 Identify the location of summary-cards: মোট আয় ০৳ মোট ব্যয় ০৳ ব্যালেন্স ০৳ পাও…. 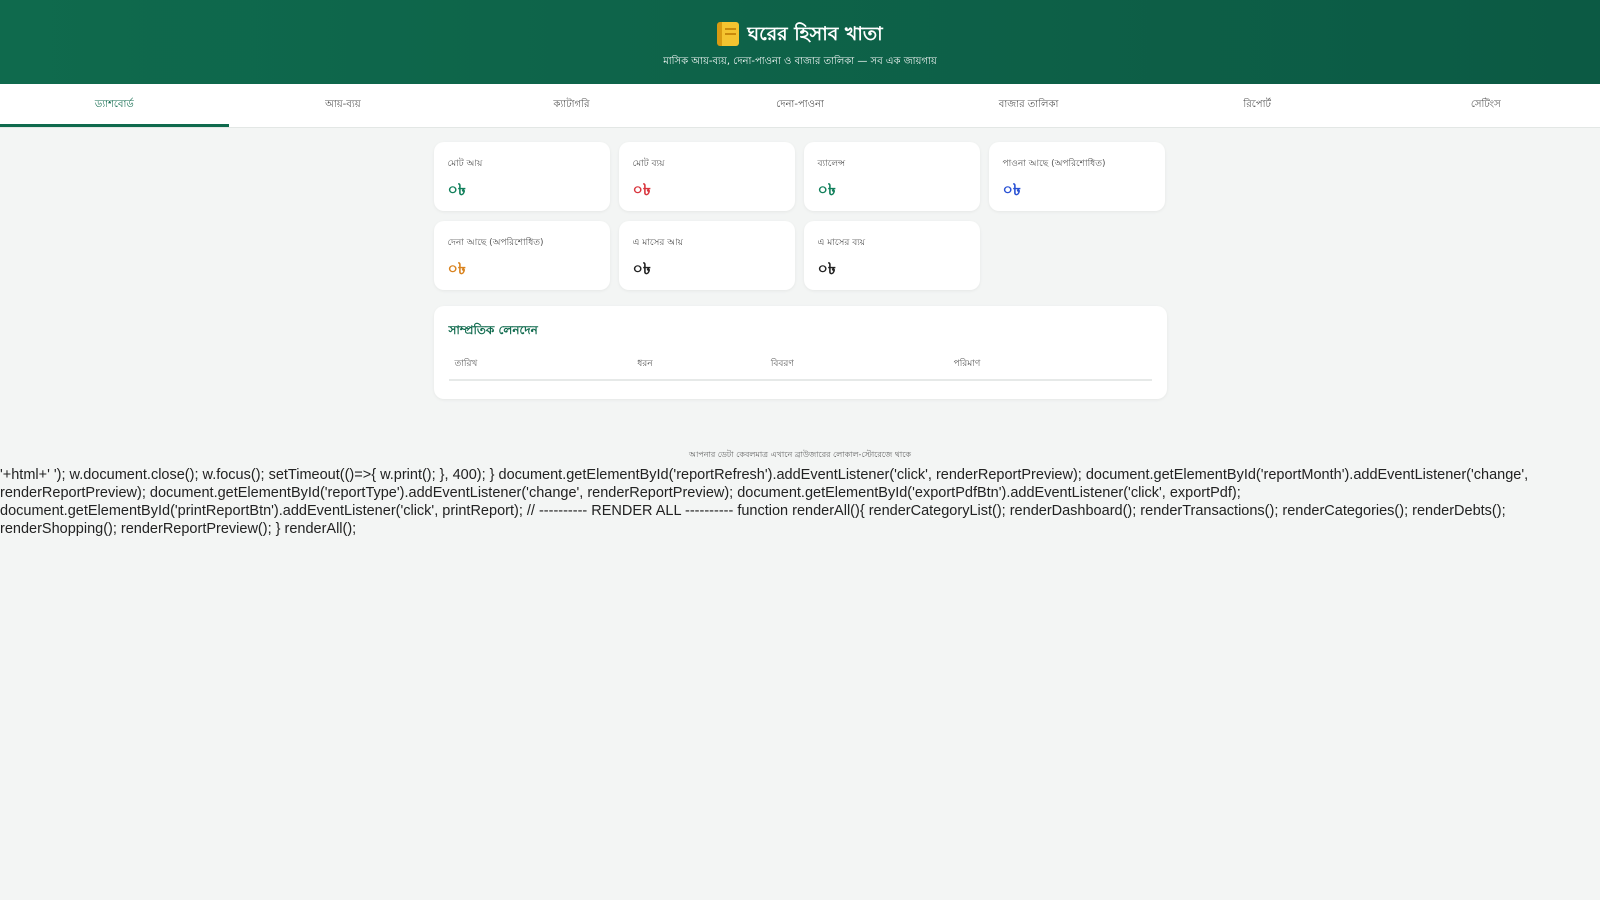
(800, 216).